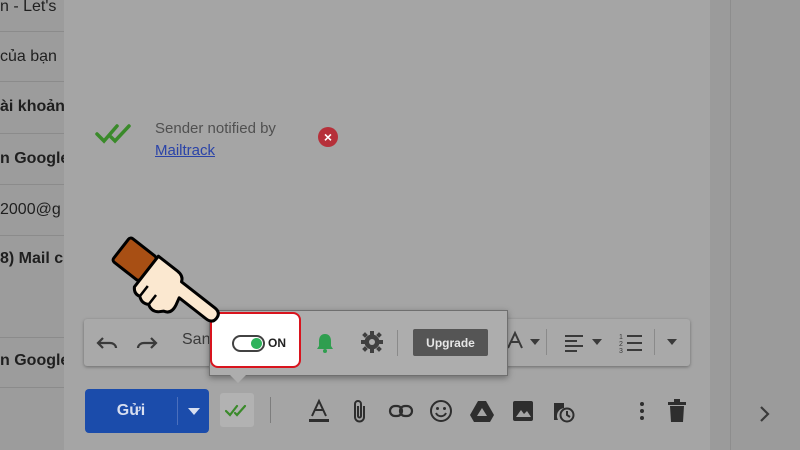  I want to click on popup-pointer, so click(238, 378).